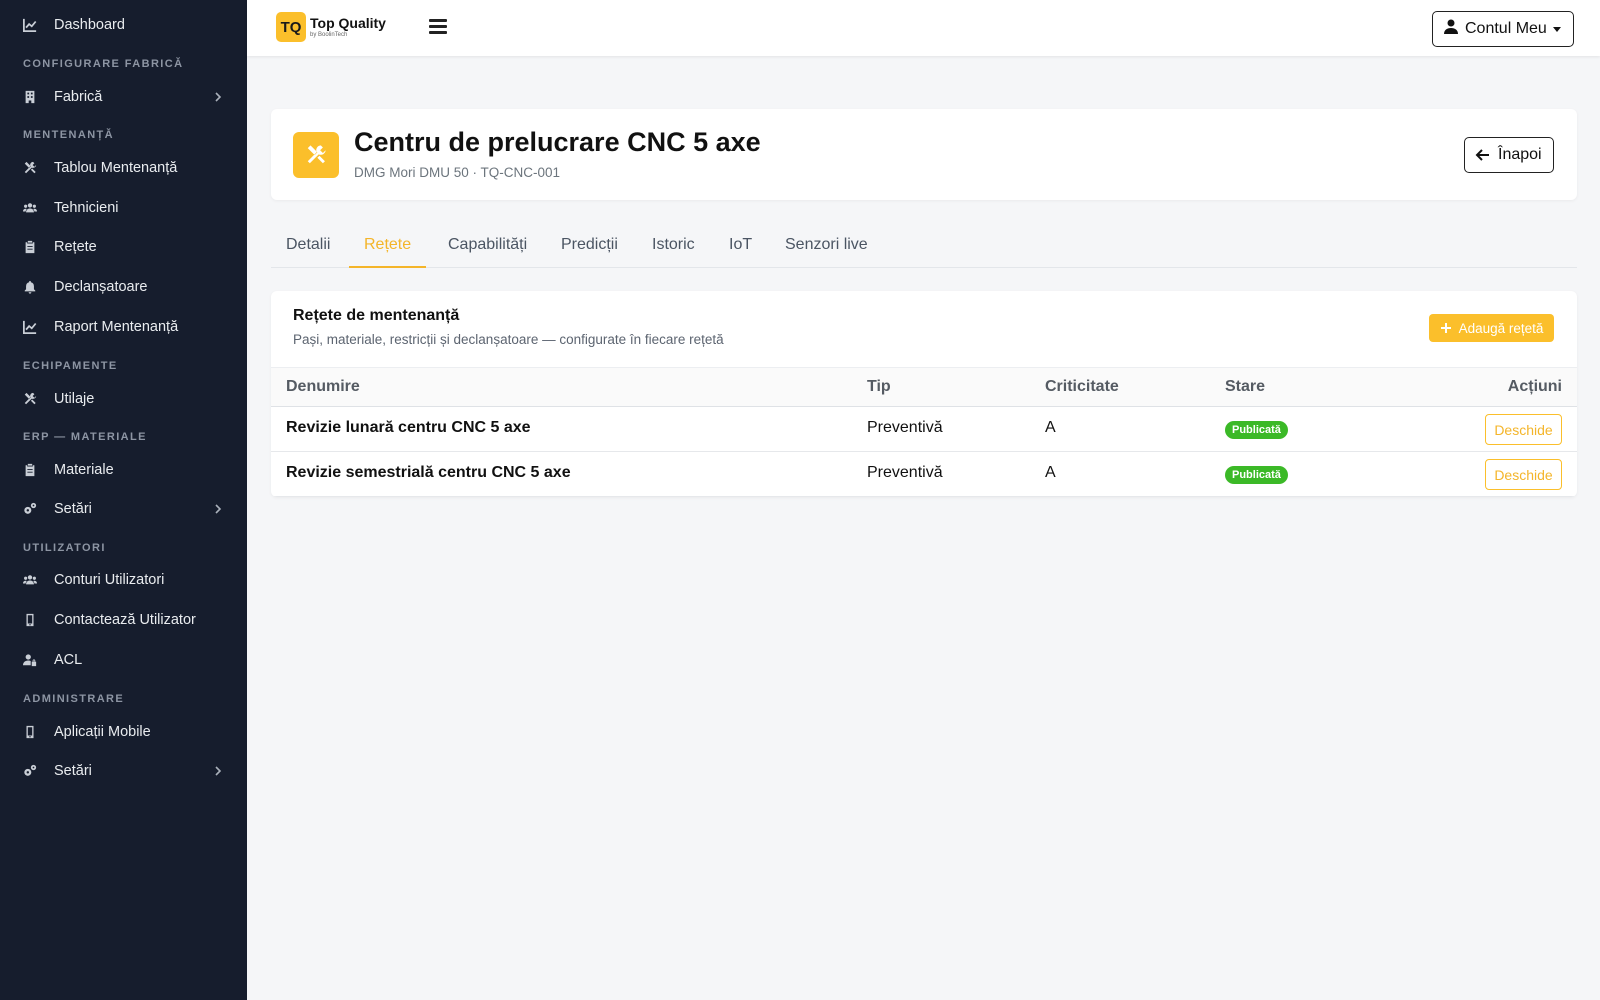 The width and height of the screenshot is (1600, 1000). I want to click on sidebar-item-label: Aplicații Mobile, so click(102, 732).